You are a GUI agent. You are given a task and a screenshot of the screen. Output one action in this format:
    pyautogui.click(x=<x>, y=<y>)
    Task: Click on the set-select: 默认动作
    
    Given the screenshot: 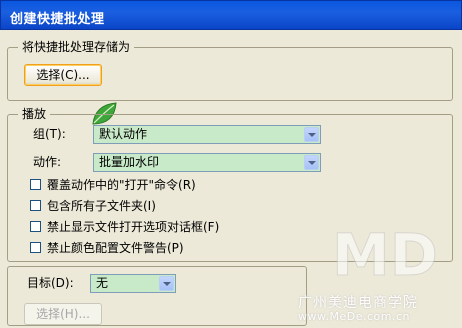 What is the action you would take?
    pyautogui.click(x=207, y=134)
    